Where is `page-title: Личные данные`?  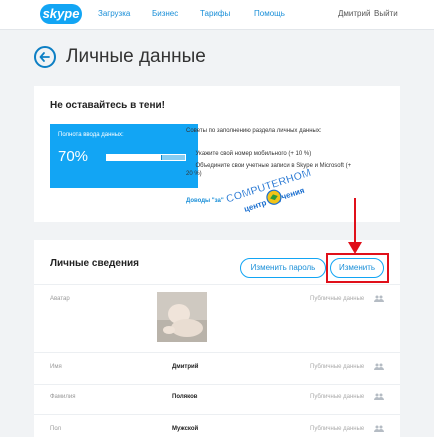 page-title: Личные данные is located at coordinates (136, 56).